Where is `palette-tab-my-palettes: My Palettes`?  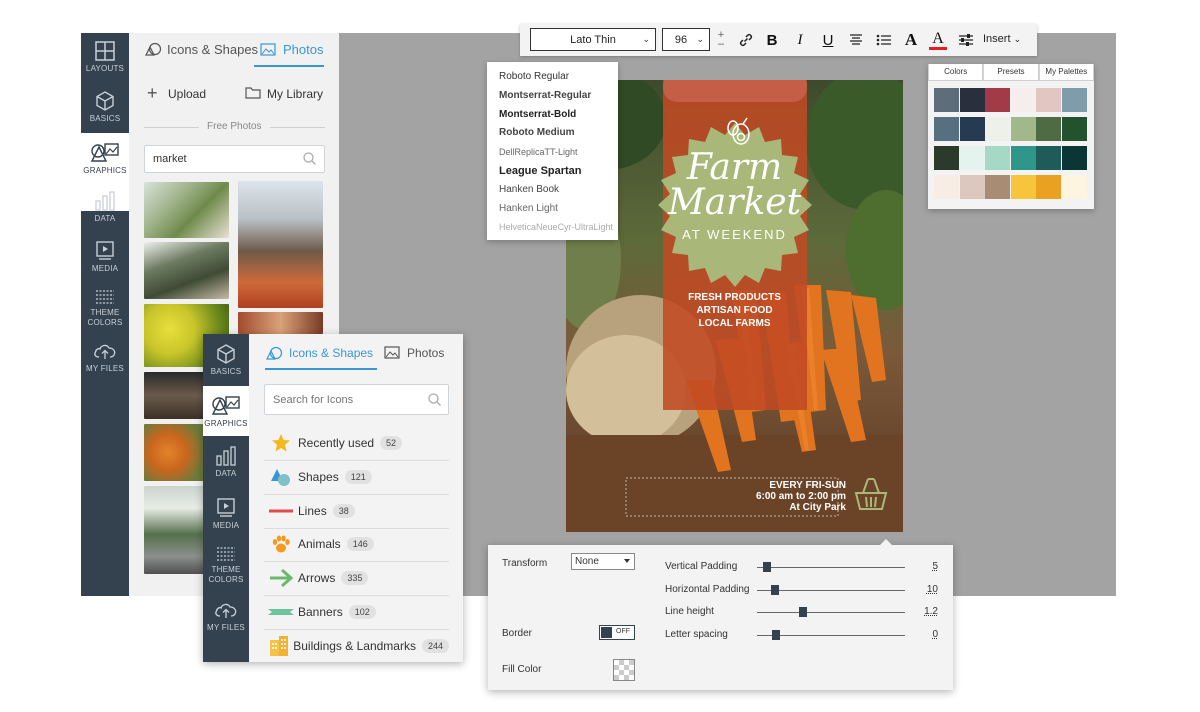 palette-tab-my-palettes: My Palettes is located at coordinates (1066, 72).